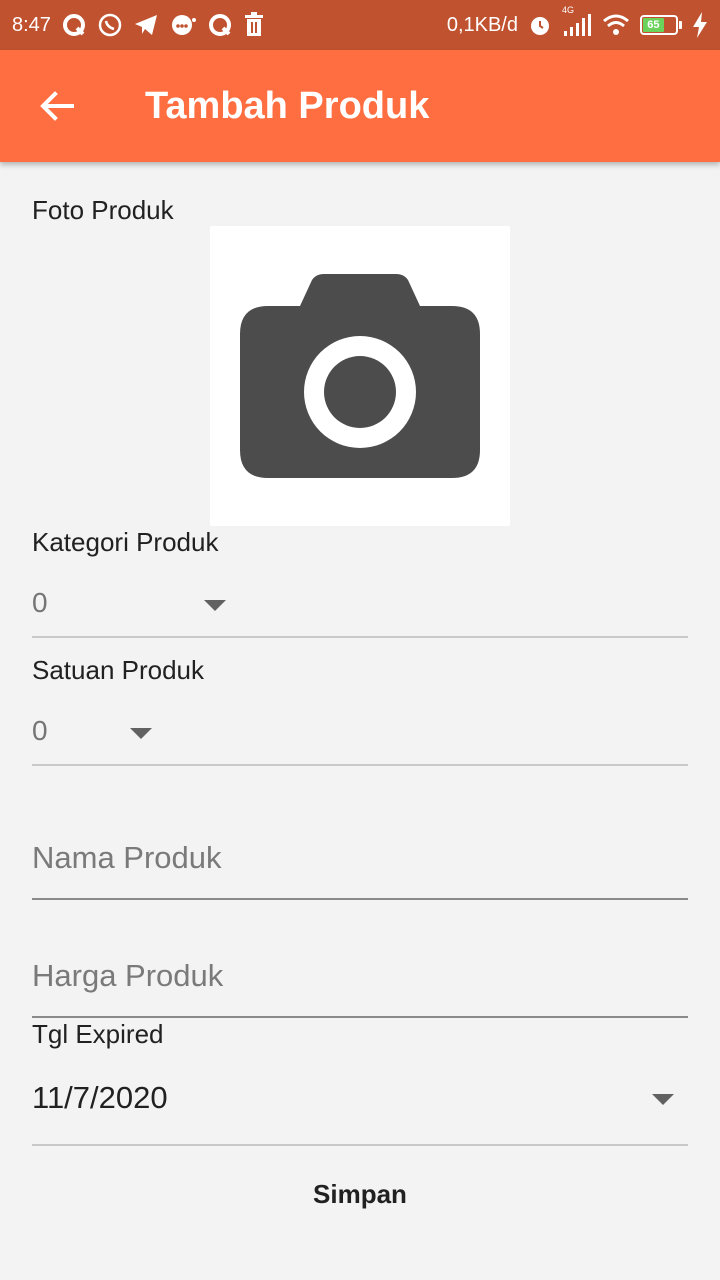  Describe the element at coordinates (360, 731) in the screenshot. I see `unit-dropdown: 0` at that location.